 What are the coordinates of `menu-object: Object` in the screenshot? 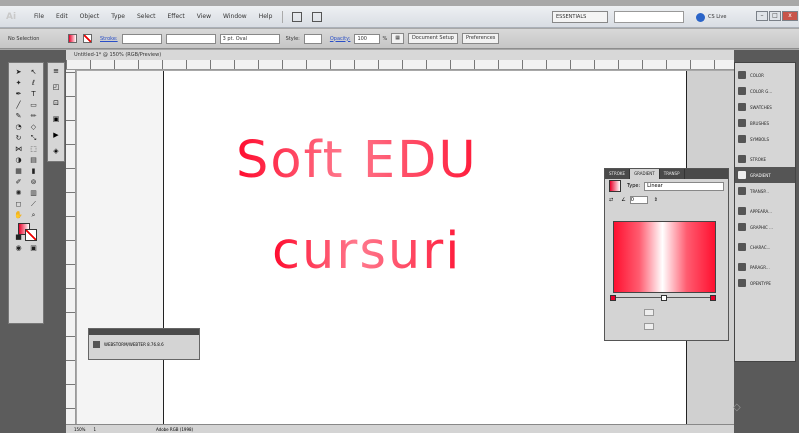 It's located at (90, 16).